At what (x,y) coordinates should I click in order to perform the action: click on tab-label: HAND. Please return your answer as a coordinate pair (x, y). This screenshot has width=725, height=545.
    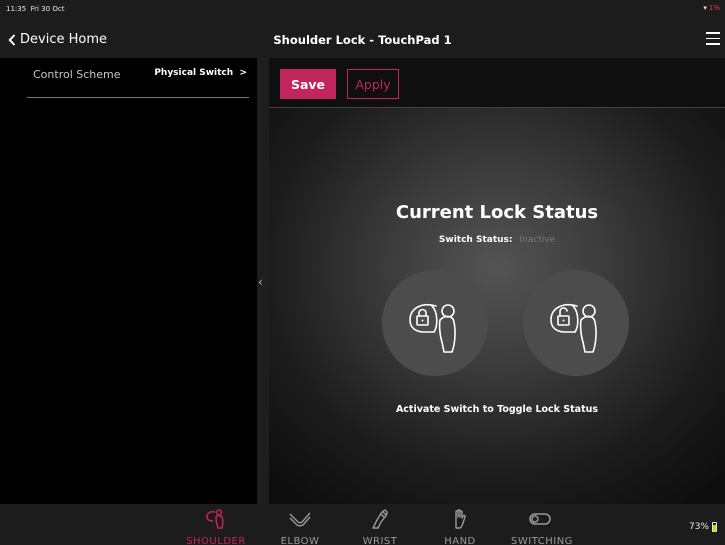
    Looking at the image, I should click on (460, 540).